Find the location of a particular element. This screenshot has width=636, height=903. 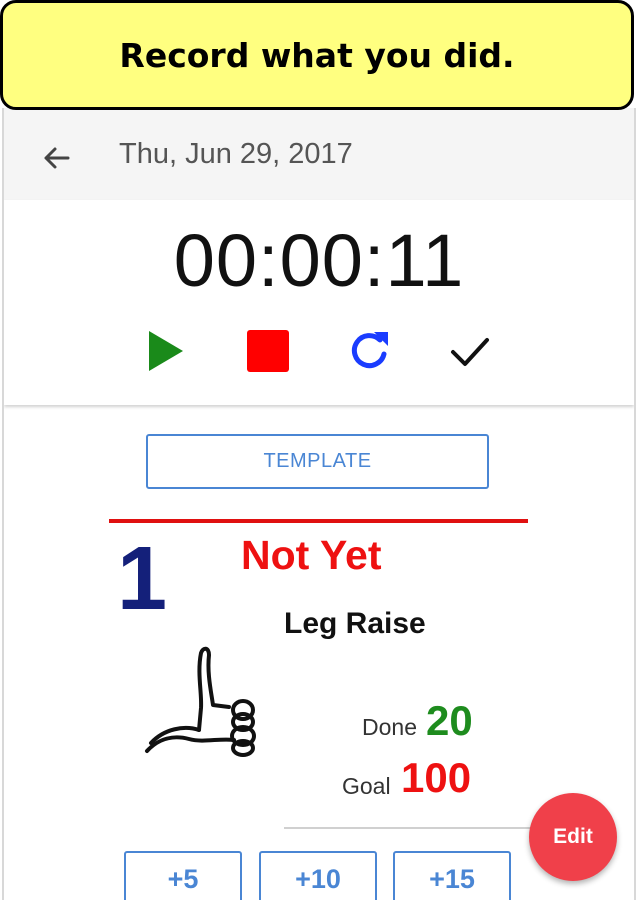

goal-label: Goal is located at coordinates (366, 786).